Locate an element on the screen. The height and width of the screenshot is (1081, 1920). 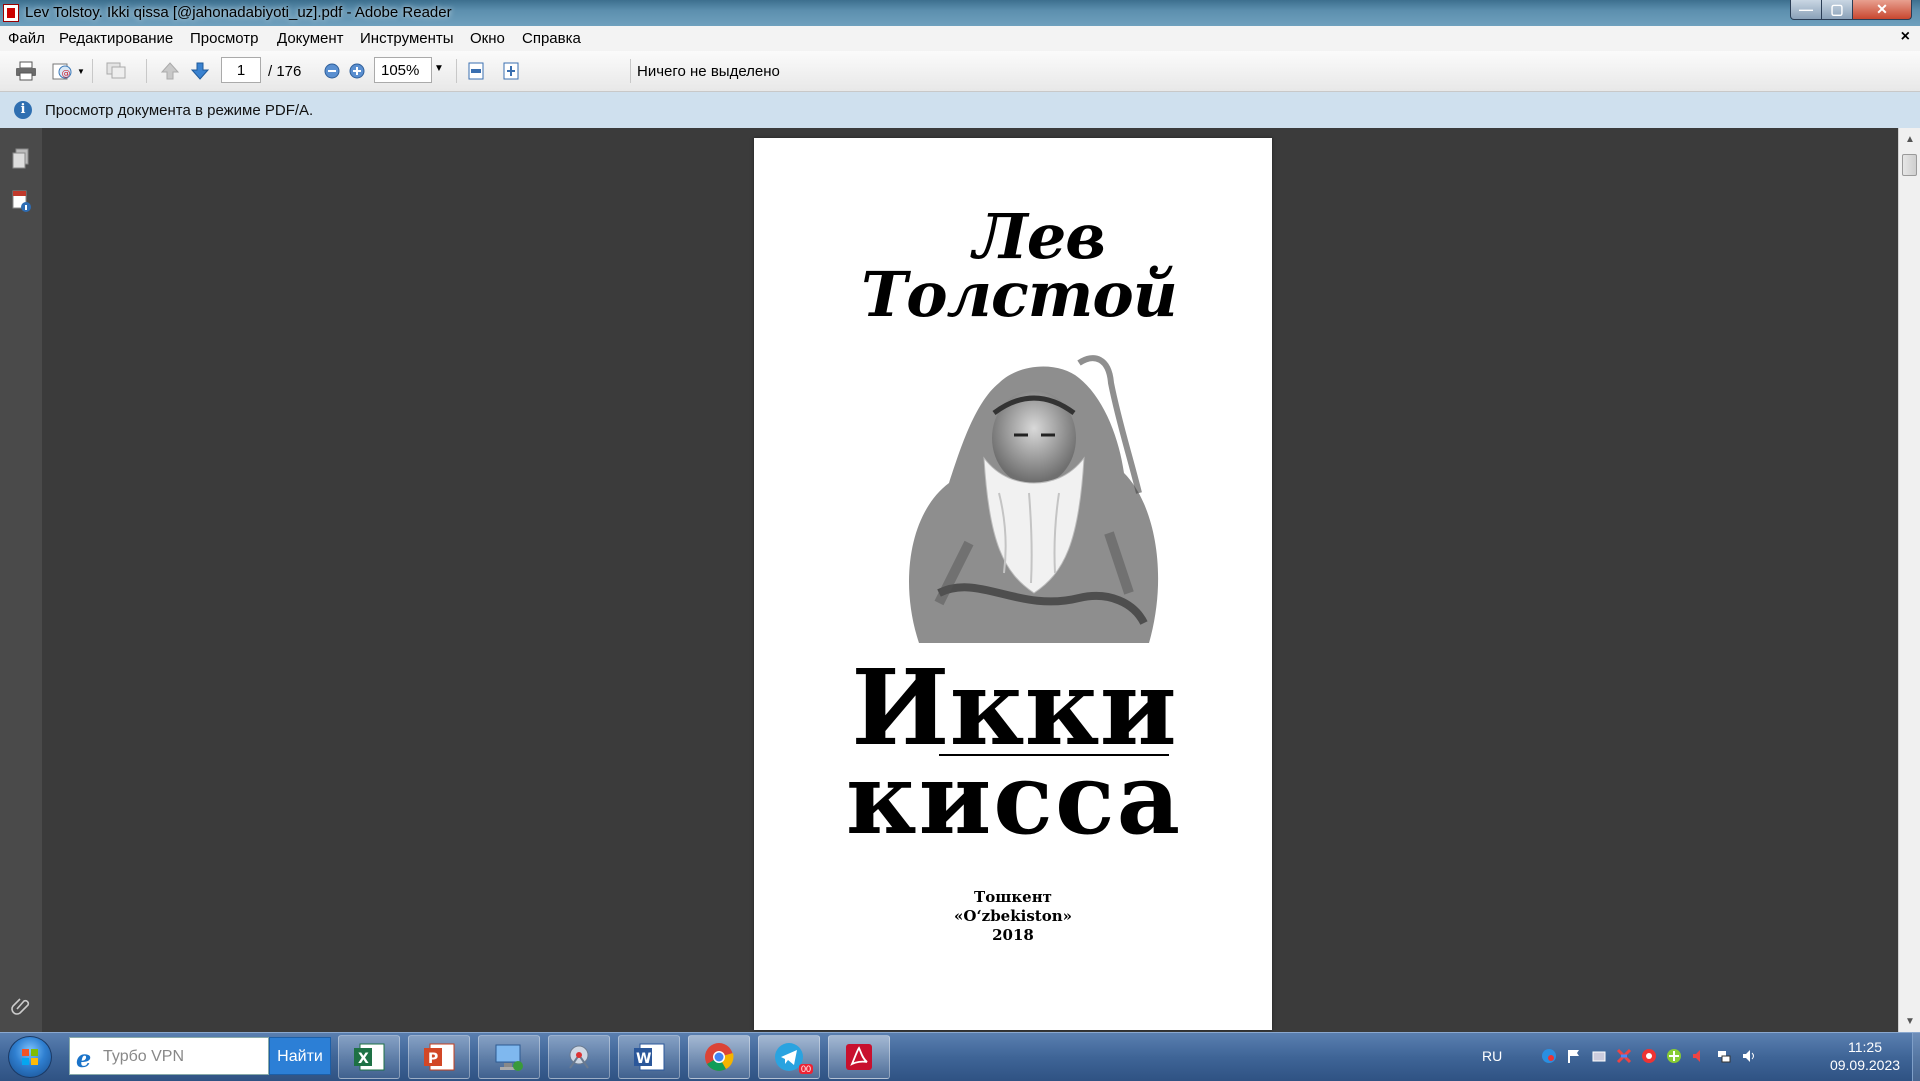
telegram-icon: 00 is located at coordinates (789, 1057).